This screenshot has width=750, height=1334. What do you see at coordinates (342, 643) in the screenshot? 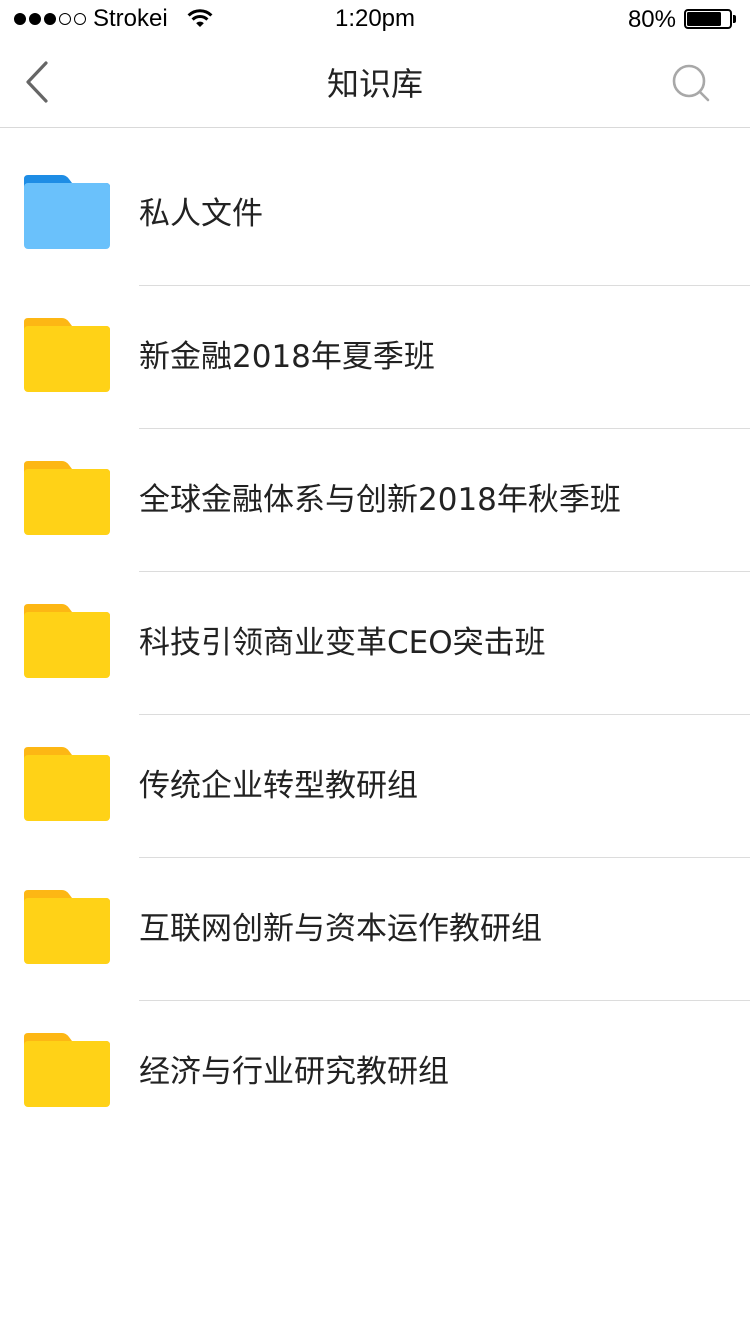
I see `folder-label: 科技引领商业变革CEO突击班` at bounding box center [342, 643].